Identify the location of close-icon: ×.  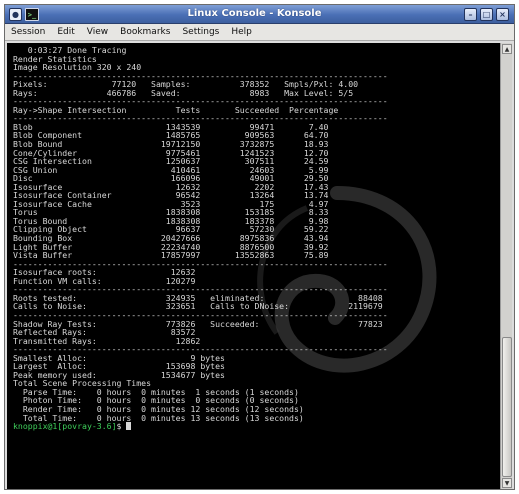
(502, 14).